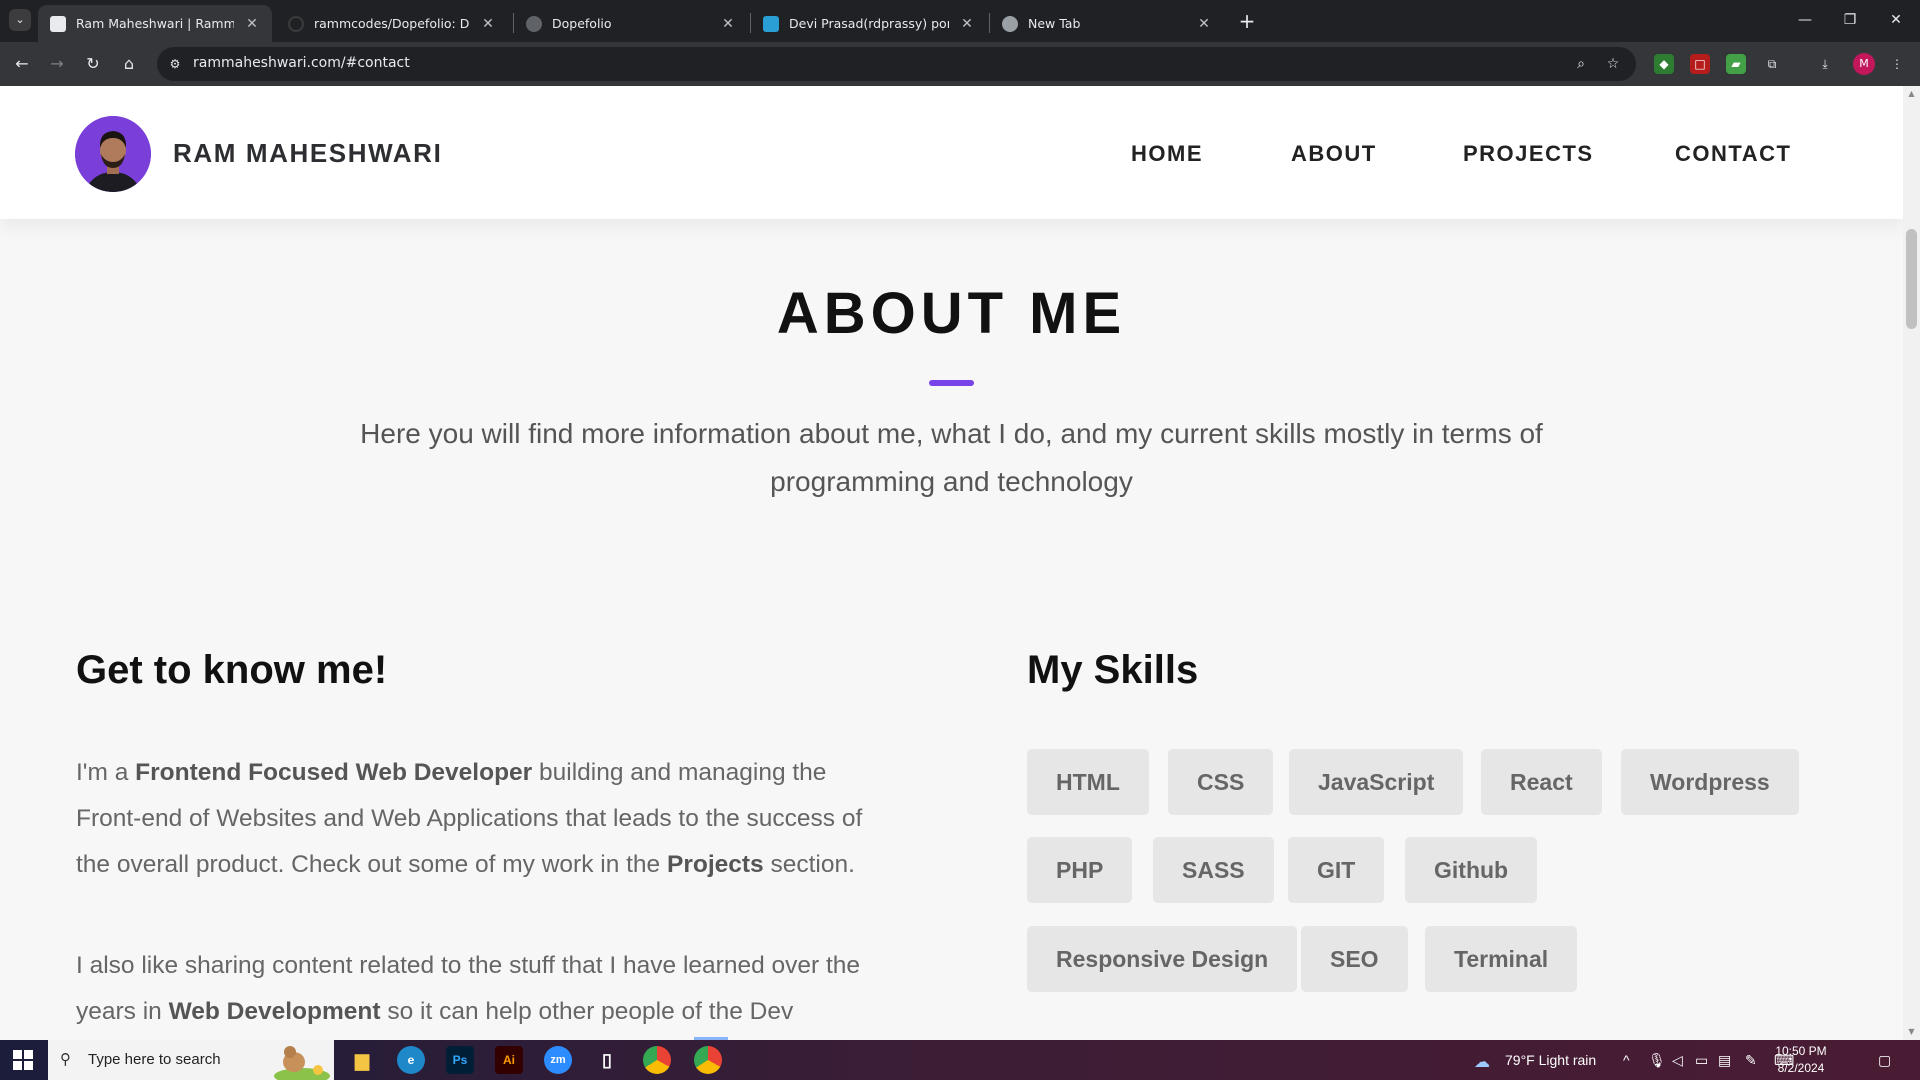 The width and height of the screenshot is (1920, 1080). Describe the element at coordinates (1664, 64) in the screenshot. I see `extension-colorful-icon: ◆` at that location.